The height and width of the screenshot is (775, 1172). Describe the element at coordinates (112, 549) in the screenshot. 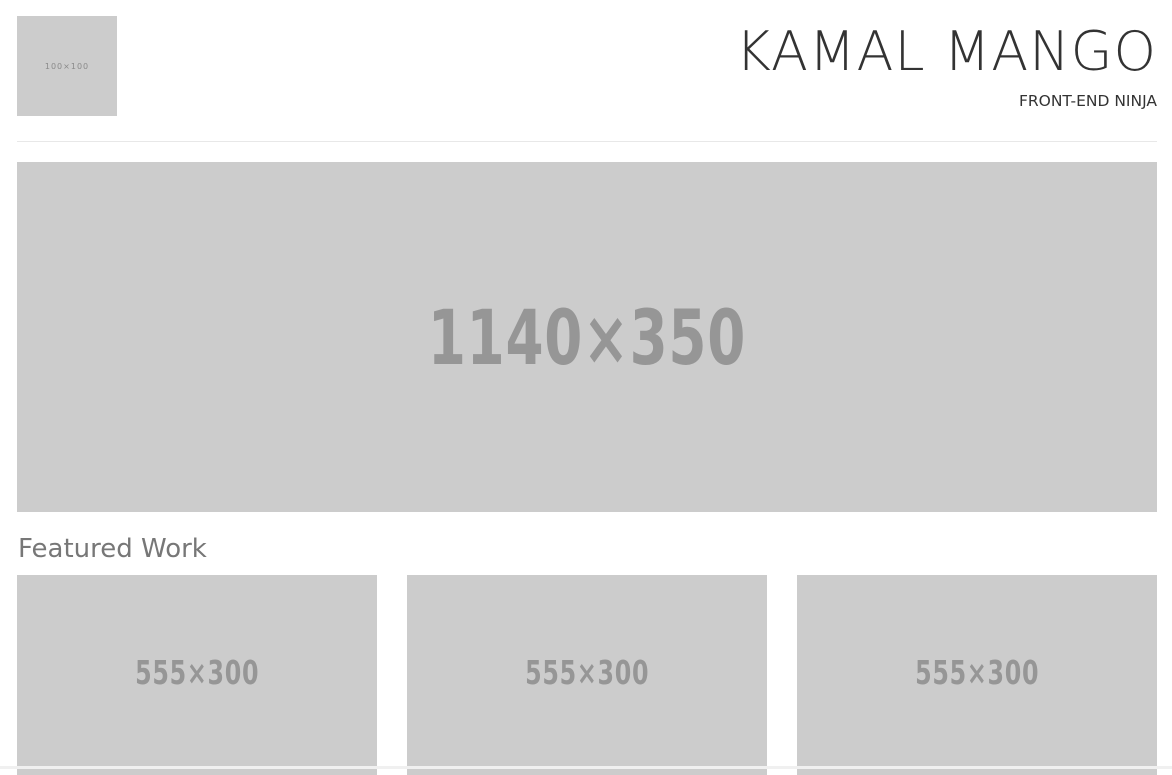

I see `featured-work-heading: Featured Work` at that location.